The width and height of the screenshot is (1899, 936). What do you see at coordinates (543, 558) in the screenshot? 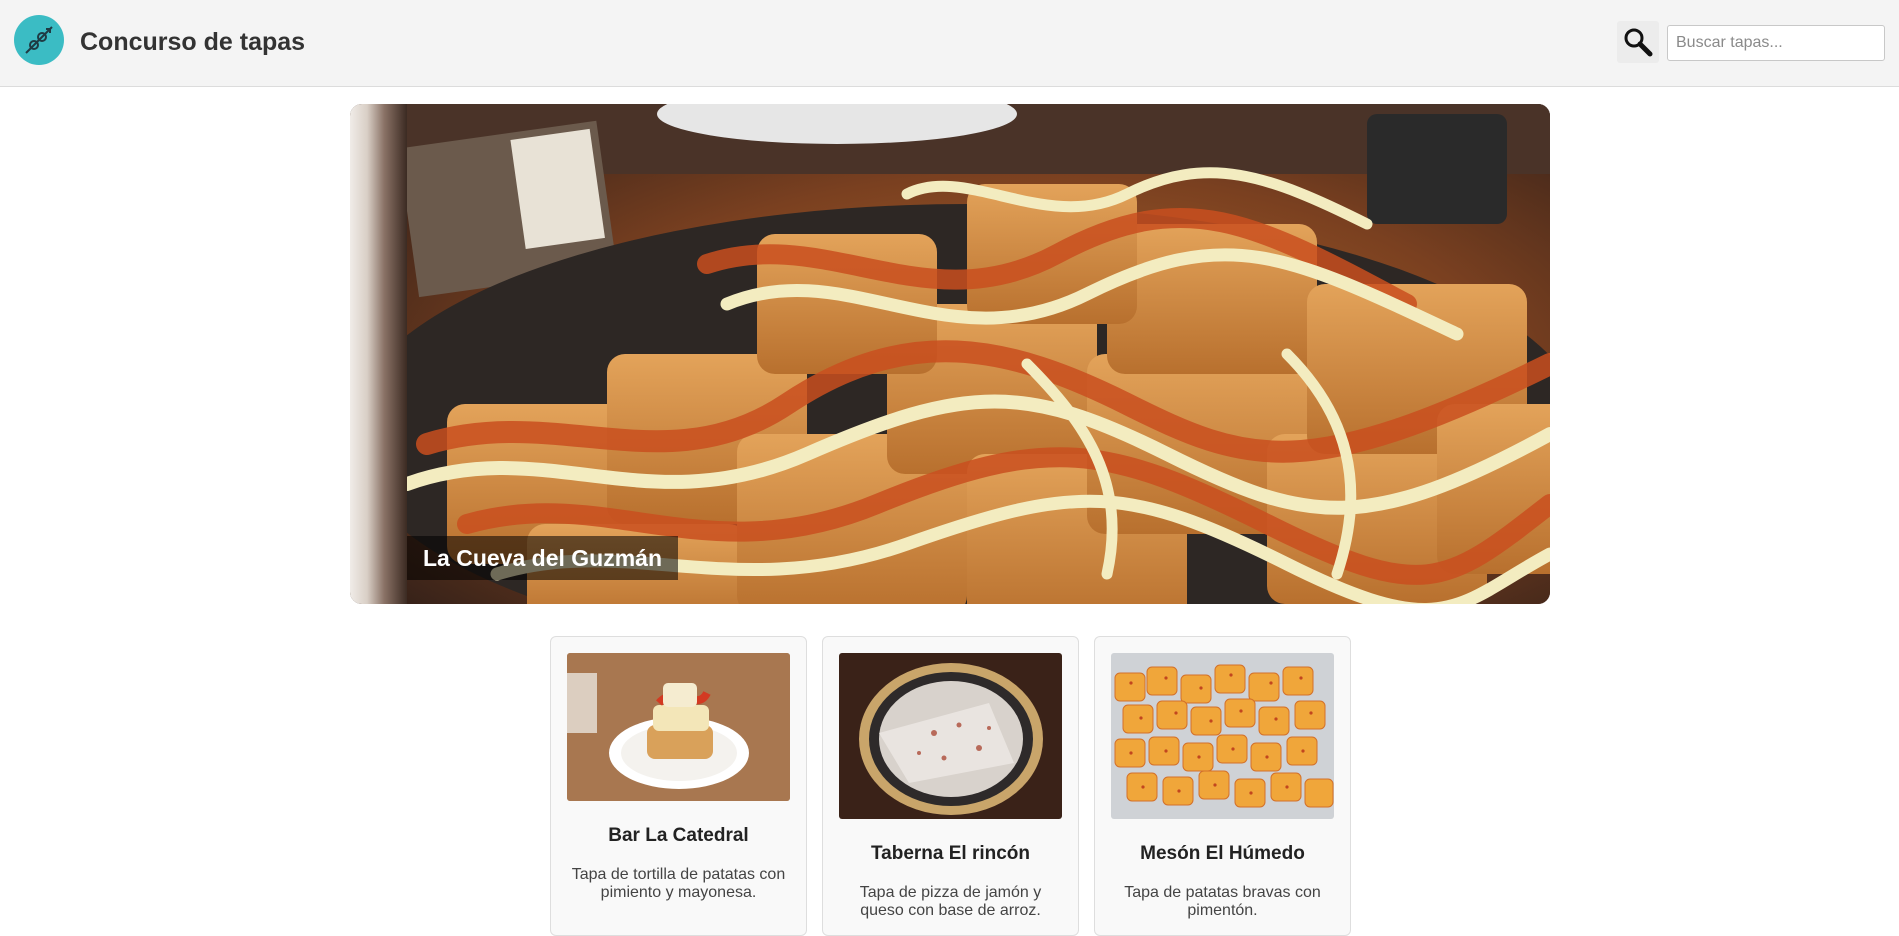
I see `hero-caption: La Cueva del Guzmán` at bounding box center [543, 558].